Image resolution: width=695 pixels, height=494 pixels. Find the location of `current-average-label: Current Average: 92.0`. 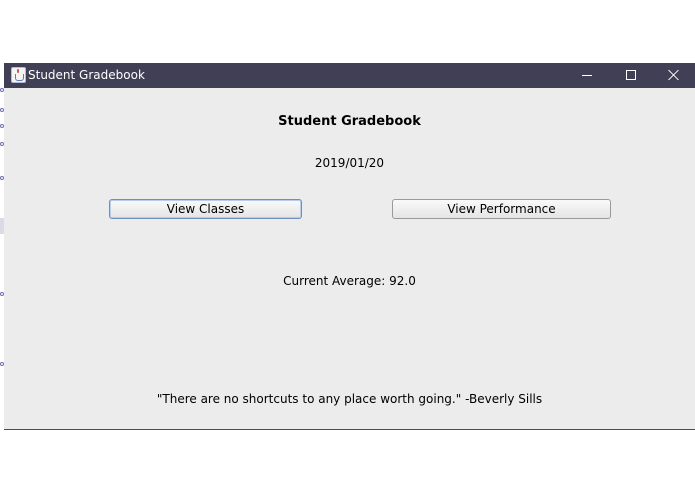

current-average-label: Current Average: 92.0 is located at coordinates (349, 281).